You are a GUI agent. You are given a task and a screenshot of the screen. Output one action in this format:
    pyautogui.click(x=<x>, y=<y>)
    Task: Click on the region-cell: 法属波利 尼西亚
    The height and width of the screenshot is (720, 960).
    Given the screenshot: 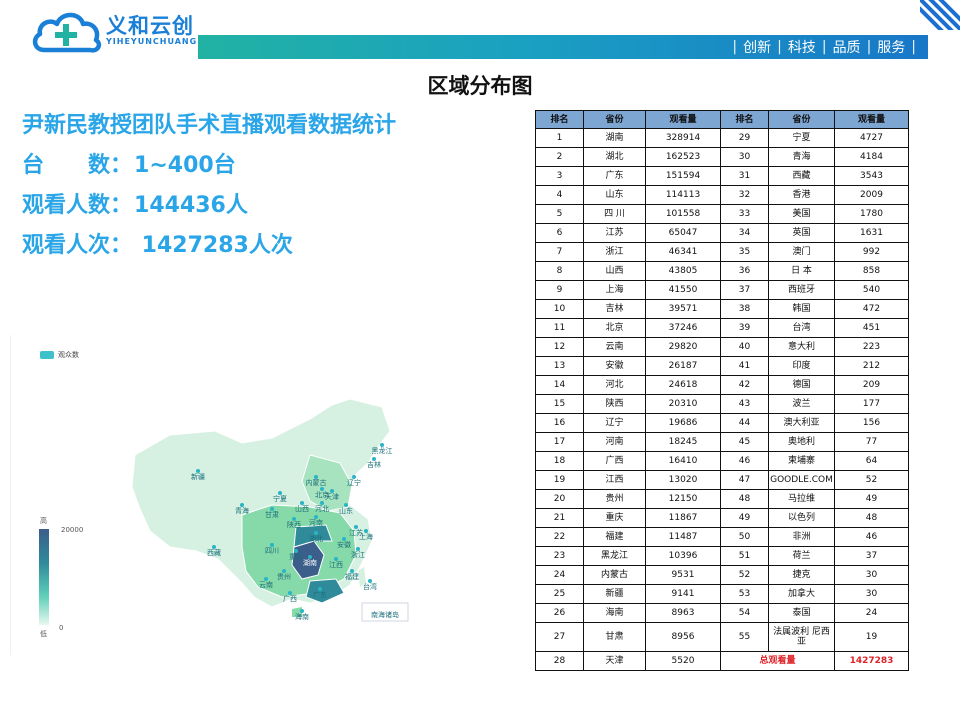 What is the action you would take?
    pyautogui.click(x=801, y=637)
    